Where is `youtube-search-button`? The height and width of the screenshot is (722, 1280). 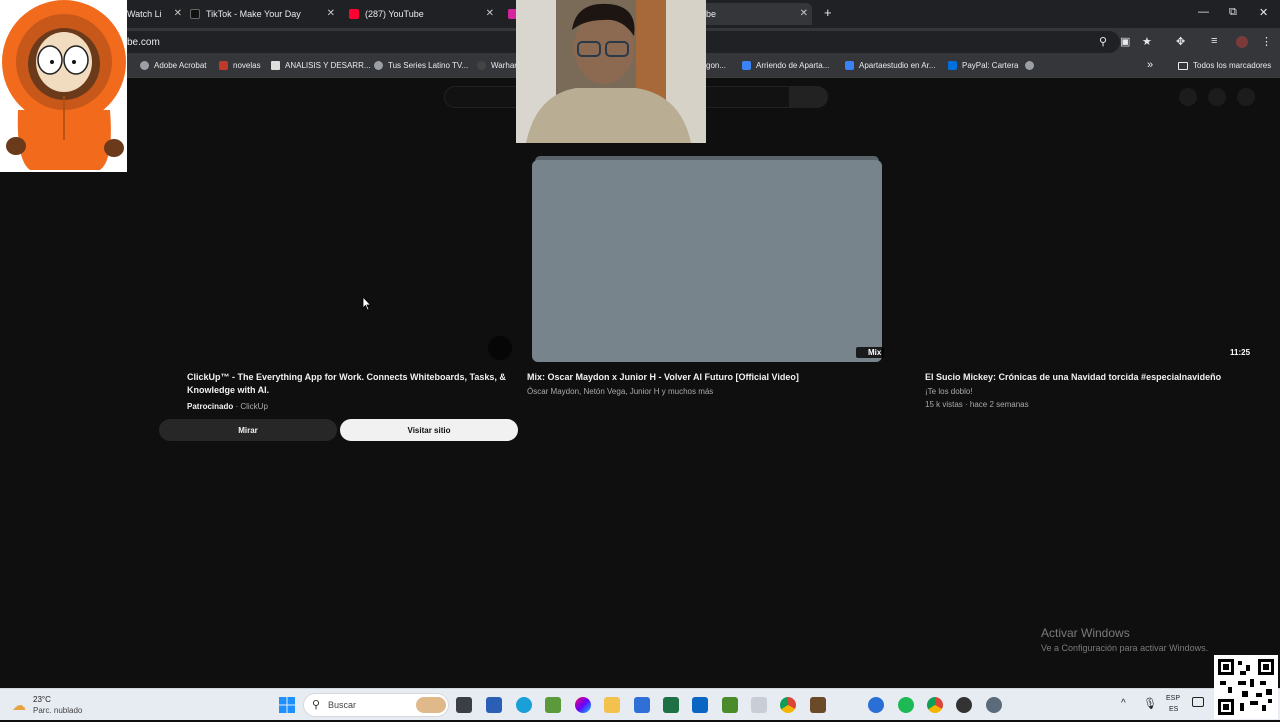 youtube-search-button is located at coordinates (809, 97).